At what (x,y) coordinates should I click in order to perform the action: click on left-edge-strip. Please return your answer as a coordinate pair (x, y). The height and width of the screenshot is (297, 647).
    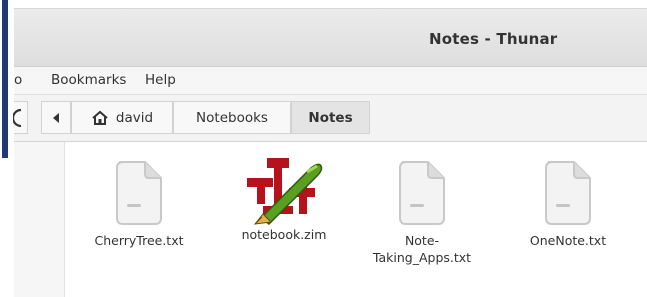
    Looking at the image, I should click on (7, 79).